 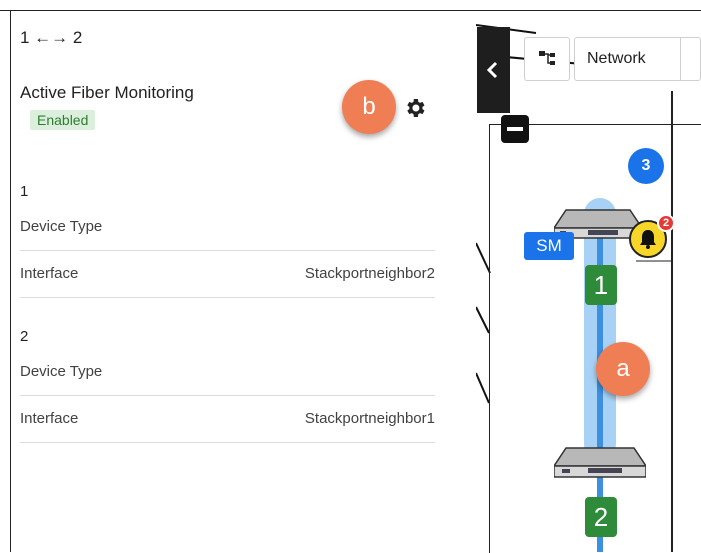 I want to click on topology-icon, so click(x=547, y=58).